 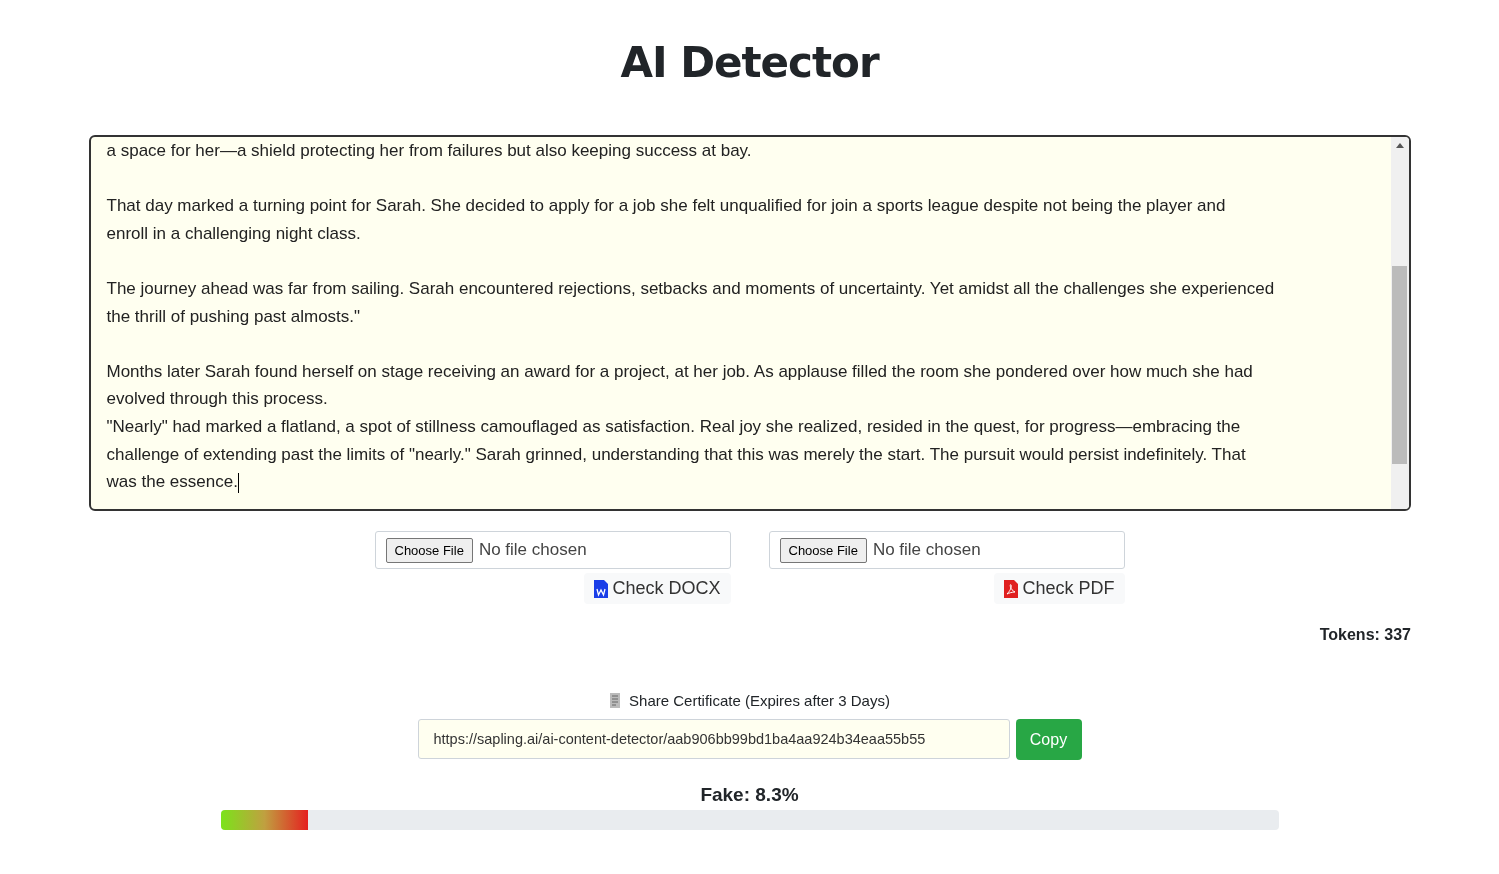 I want to click on certificate-icon, so click(x=615, y=700).